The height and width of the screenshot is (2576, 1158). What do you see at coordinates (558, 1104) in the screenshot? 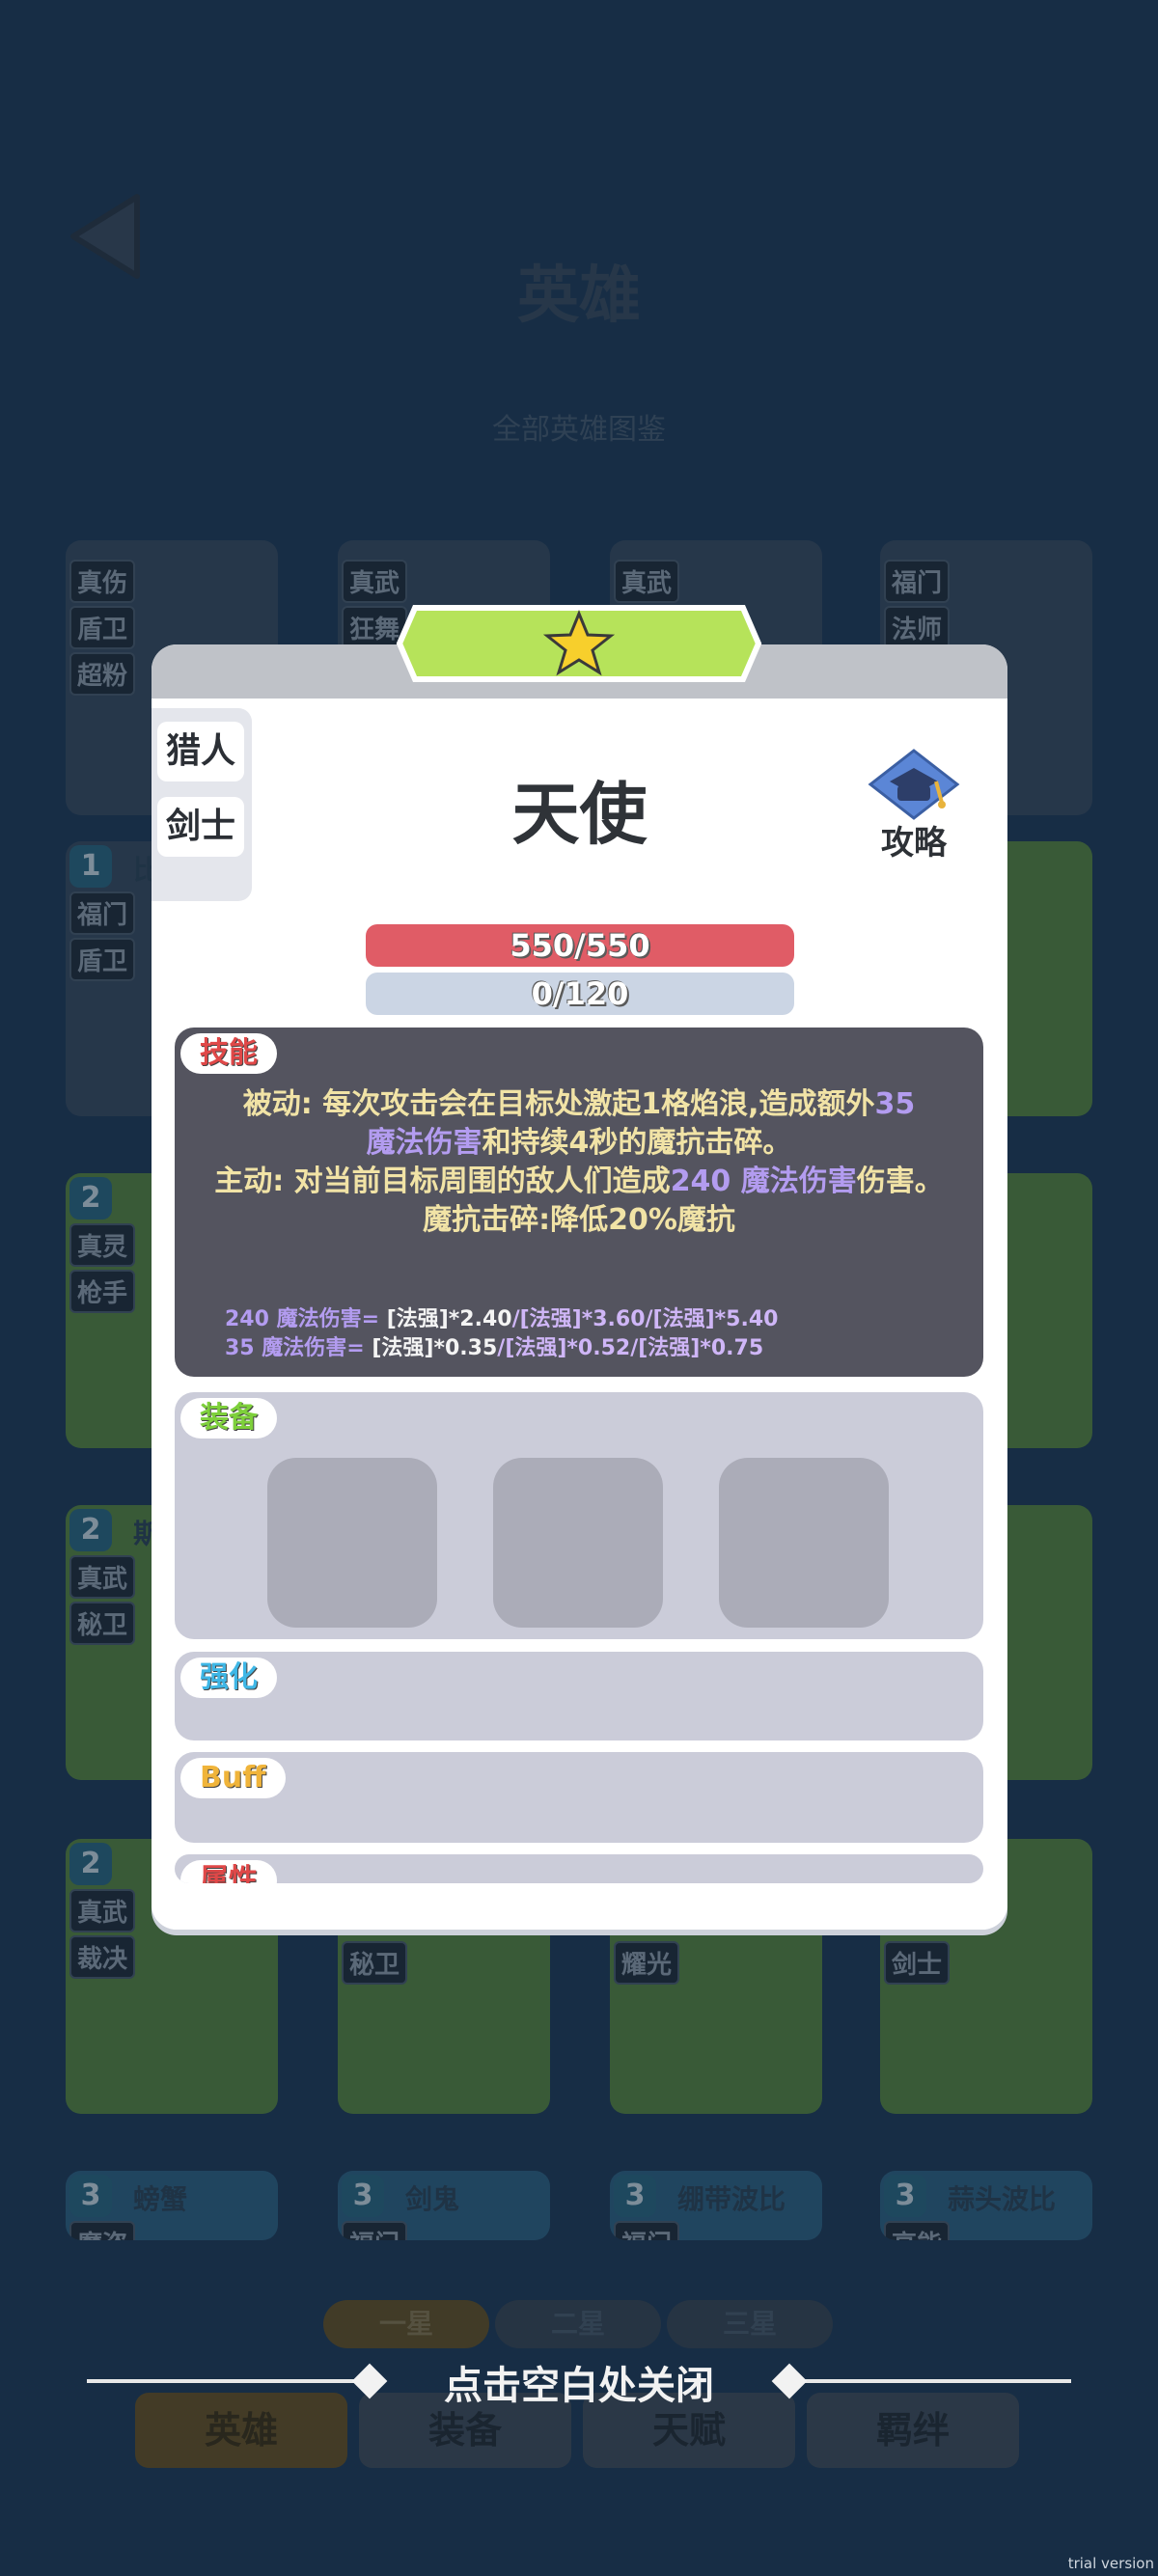
I see `passive-text: 被动: 每次攻击会在目标处激起1格焰浪,造成额外` at bounding box center [558, 1104].